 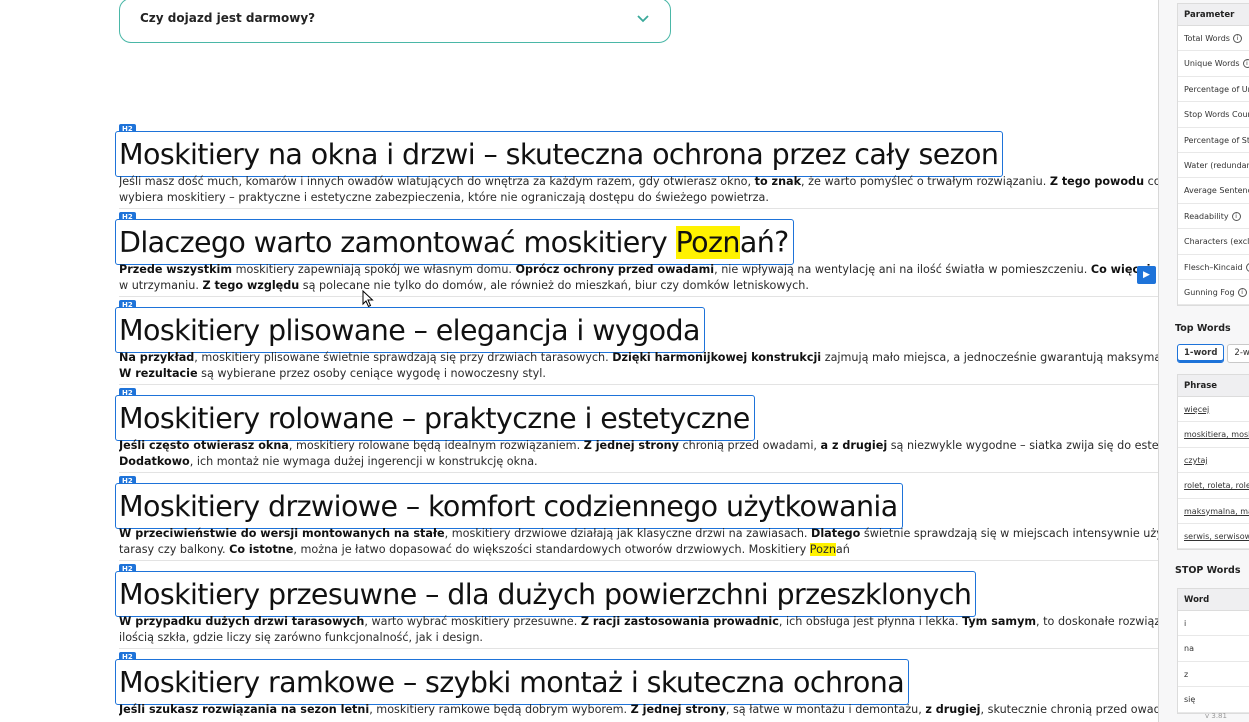 What do you see at coordinates (368, 299) in the screenshot?
I see `mouse-cursor-icon` at bounding box center [368, 299].